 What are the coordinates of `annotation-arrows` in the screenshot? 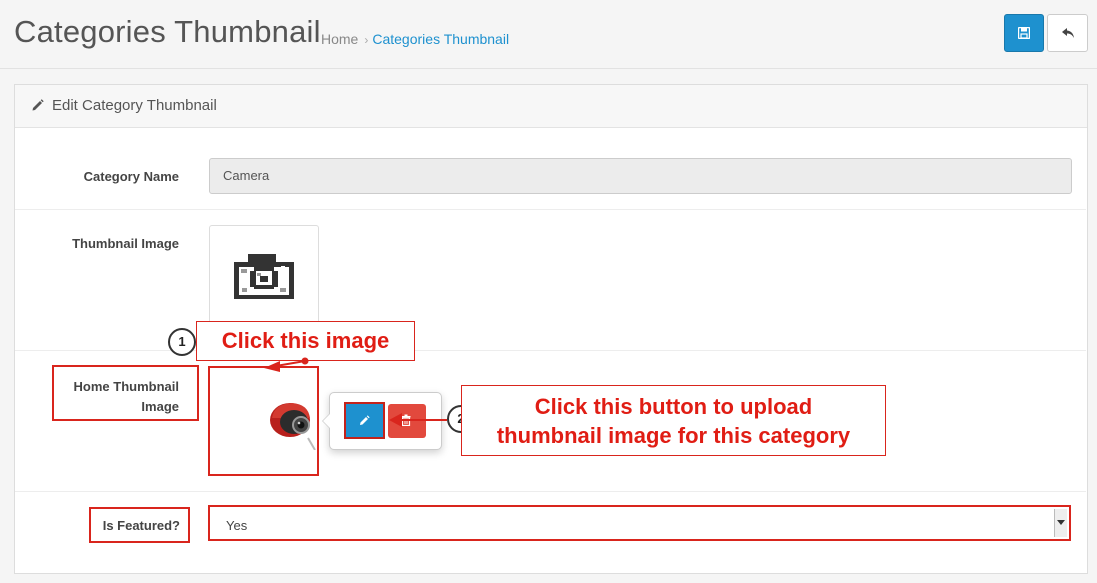 It's located at (355, 392).